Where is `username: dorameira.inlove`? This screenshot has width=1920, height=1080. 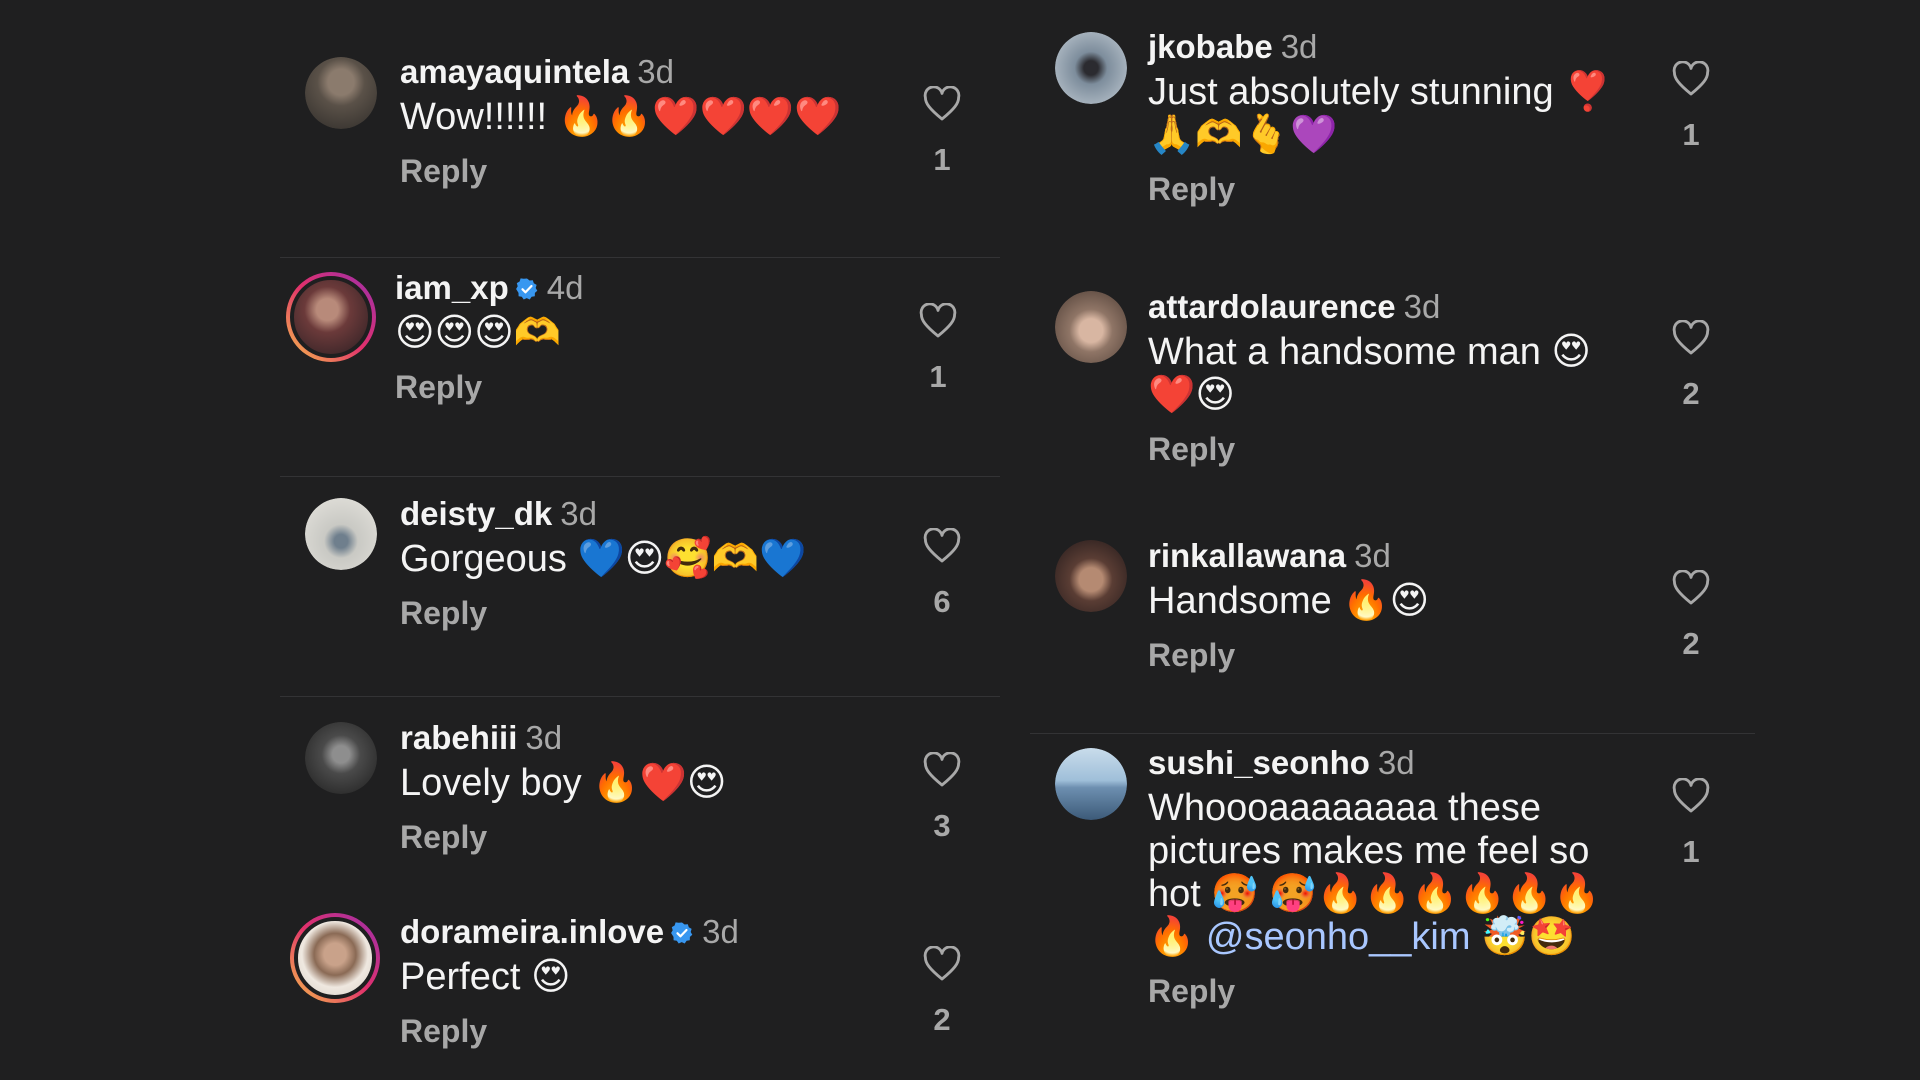
username: dorameira.inlove is located at coordinates (532, 931).